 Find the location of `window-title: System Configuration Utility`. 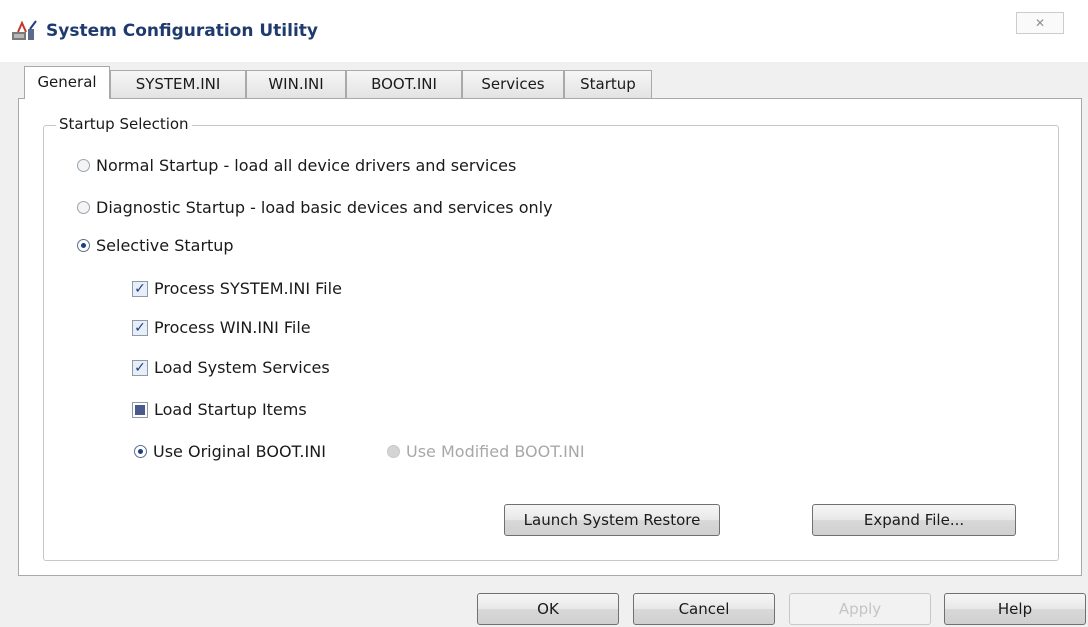

window-title: System Configuration Utility is located at coordinates (182, 31).